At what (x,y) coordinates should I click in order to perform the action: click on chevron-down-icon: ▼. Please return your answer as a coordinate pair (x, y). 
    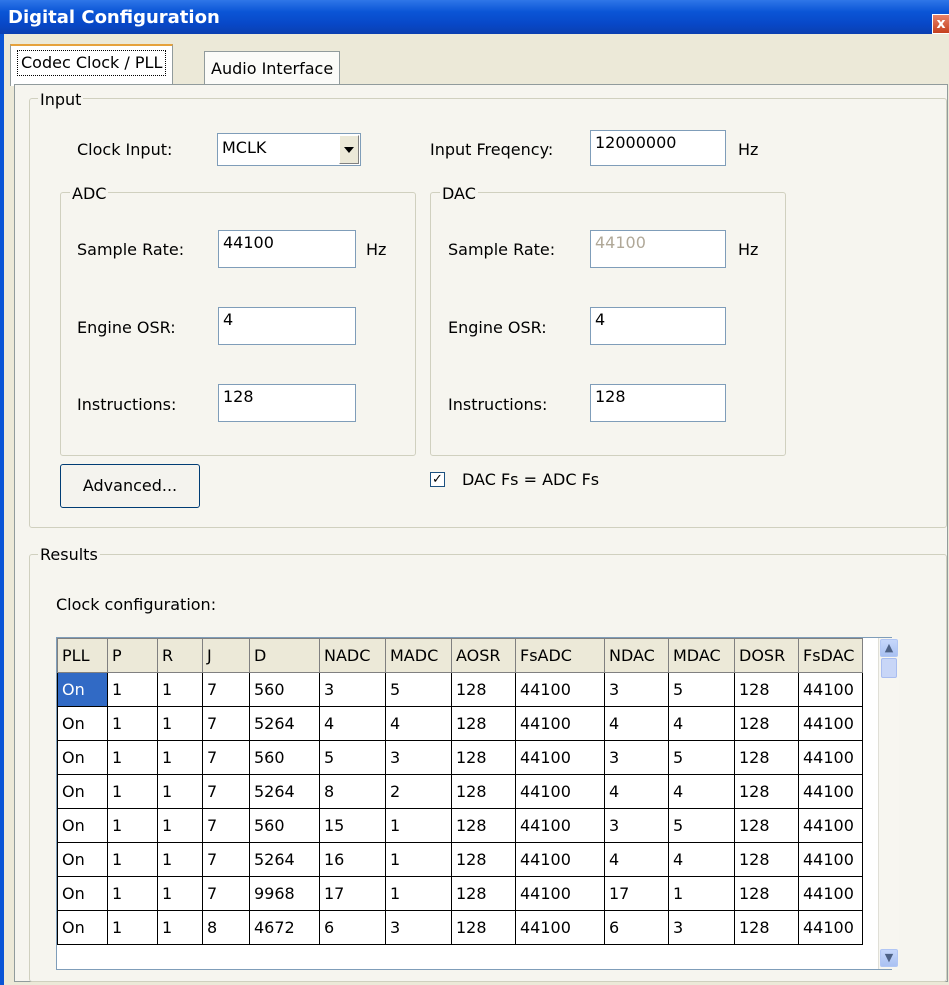
    Looking at the image, I should click on (889, 958).